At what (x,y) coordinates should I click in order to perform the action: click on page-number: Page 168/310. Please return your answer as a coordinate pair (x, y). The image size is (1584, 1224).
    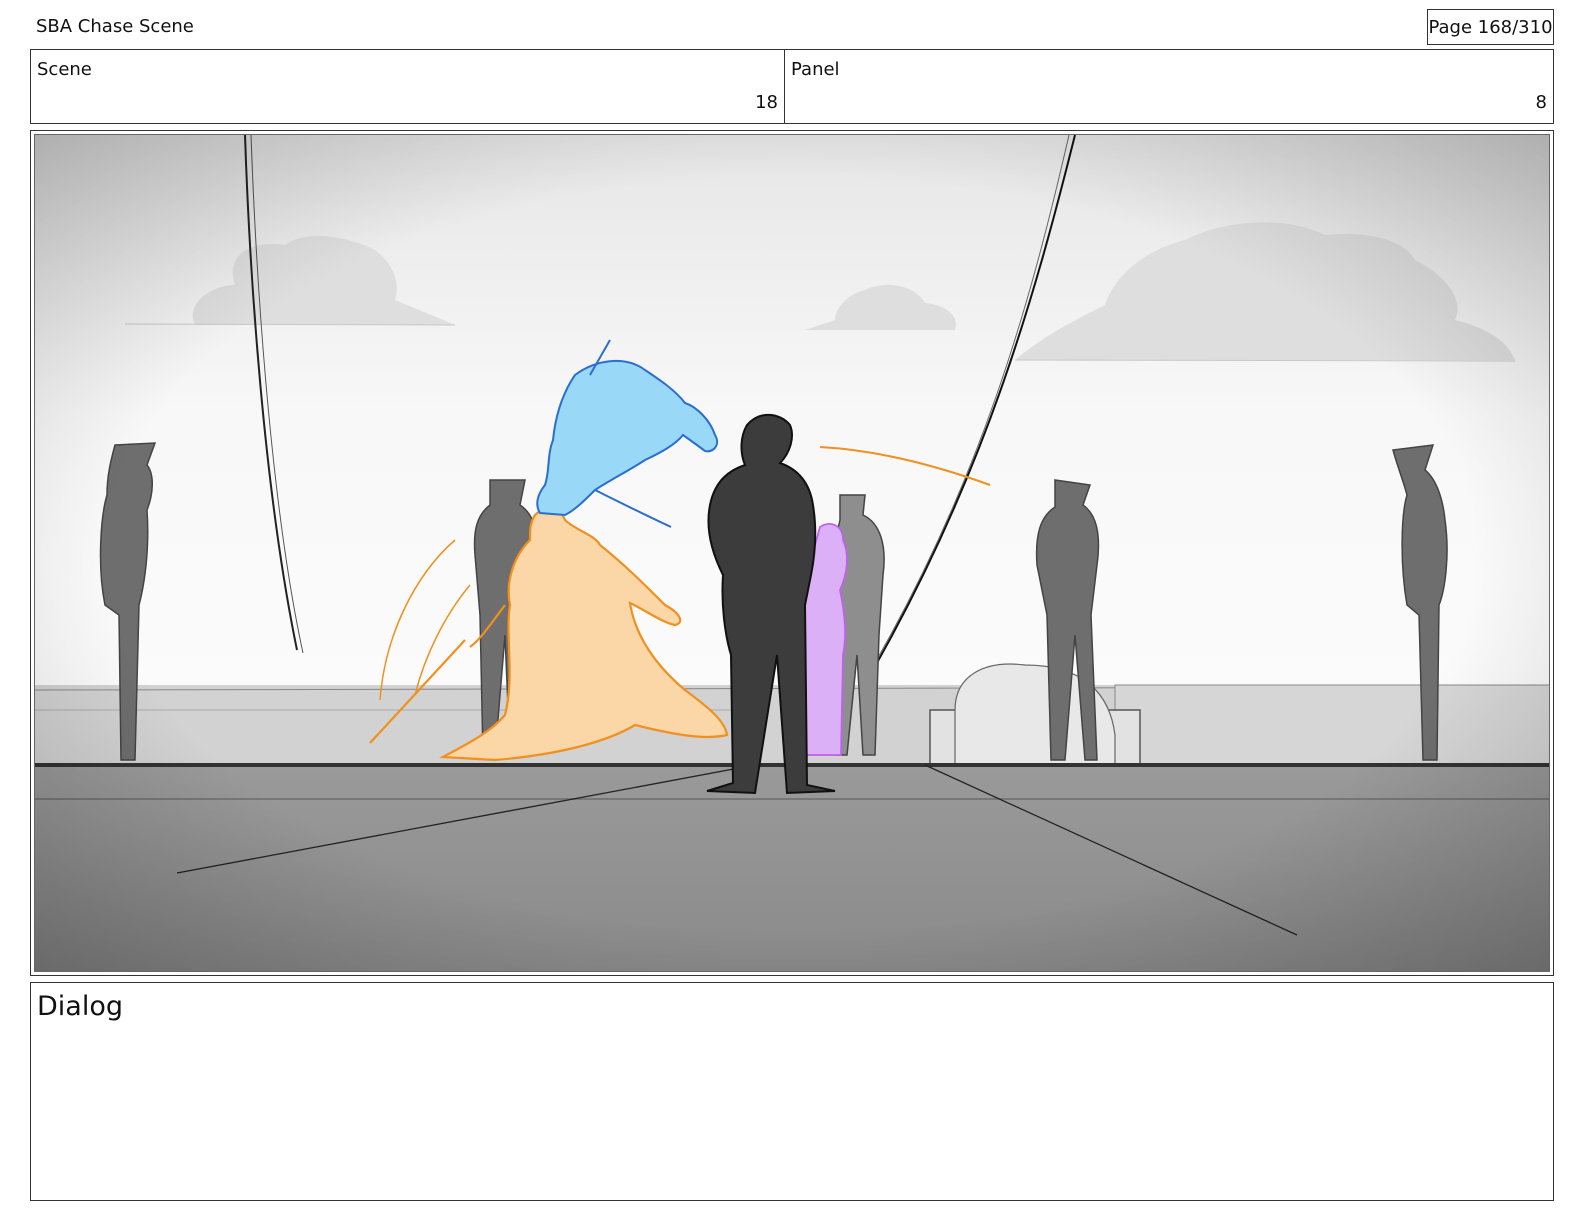
    Looking at the image, I should click on (1490, 27).